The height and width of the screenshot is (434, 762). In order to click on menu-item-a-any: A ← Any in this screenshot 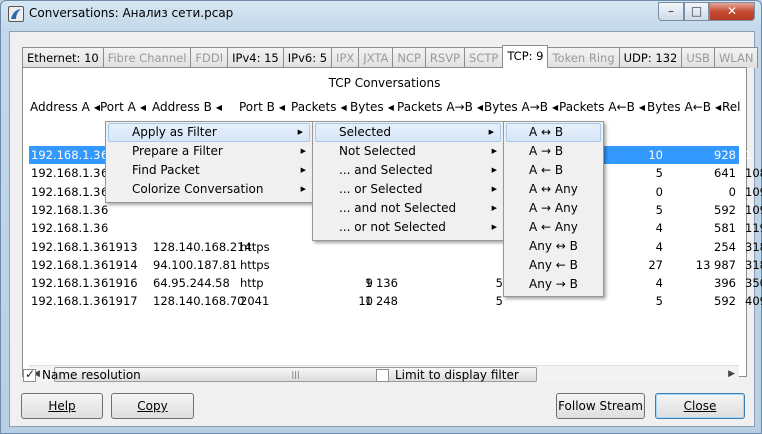, I will do `click(553, 227)`.